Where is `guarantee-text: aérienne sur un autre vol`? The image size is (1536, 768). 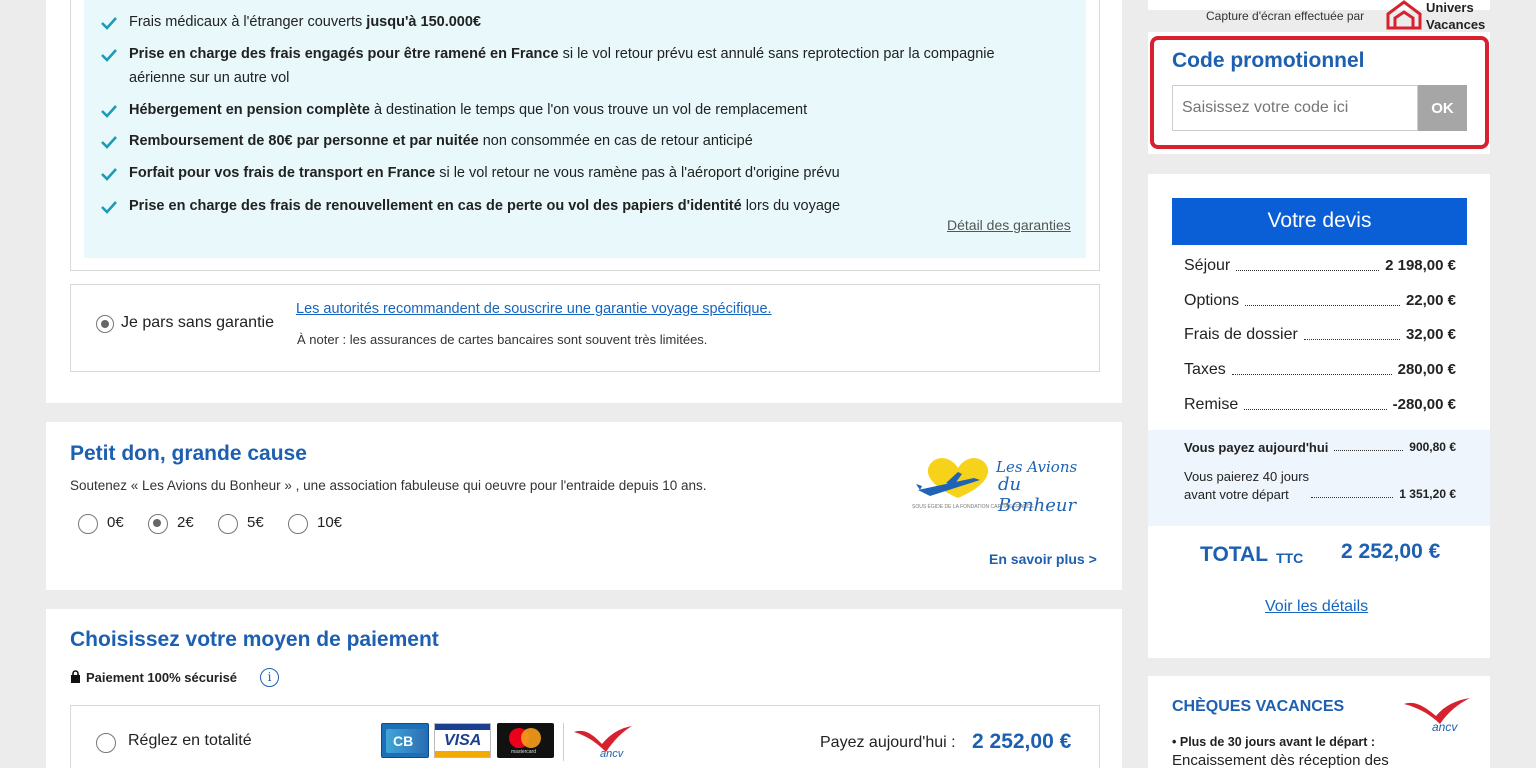 guarantee-text: aérienne sur un autre vol is located at coordinates (209, 78).